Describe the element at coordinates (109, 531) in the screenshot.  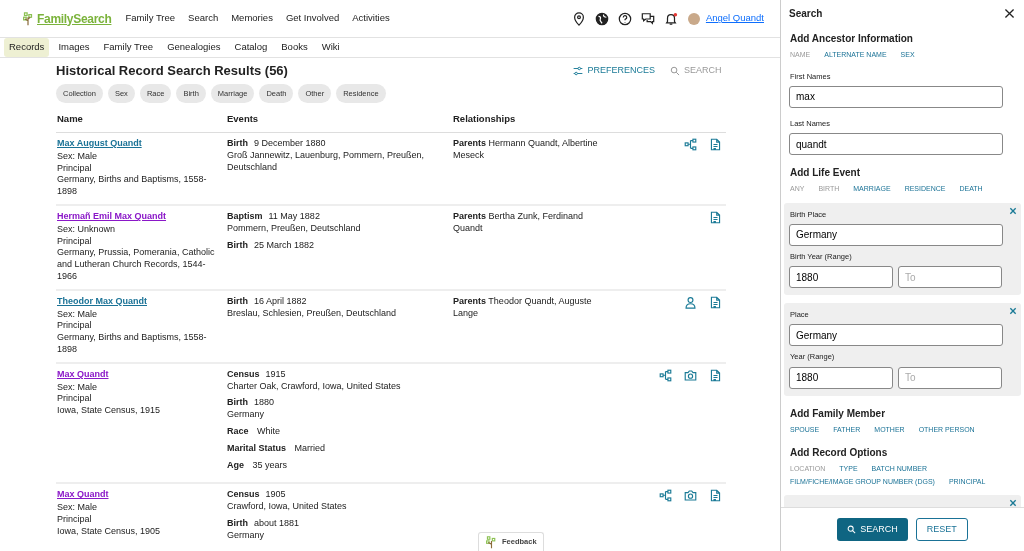
I see `record-detail: Iowa, State Census, 1905` at that location.